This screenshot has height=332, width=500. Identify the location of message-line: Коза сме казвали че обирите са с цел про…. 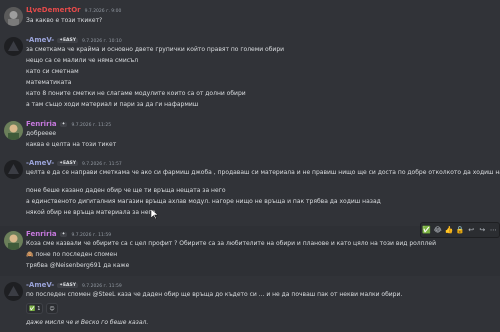
(231, 243).